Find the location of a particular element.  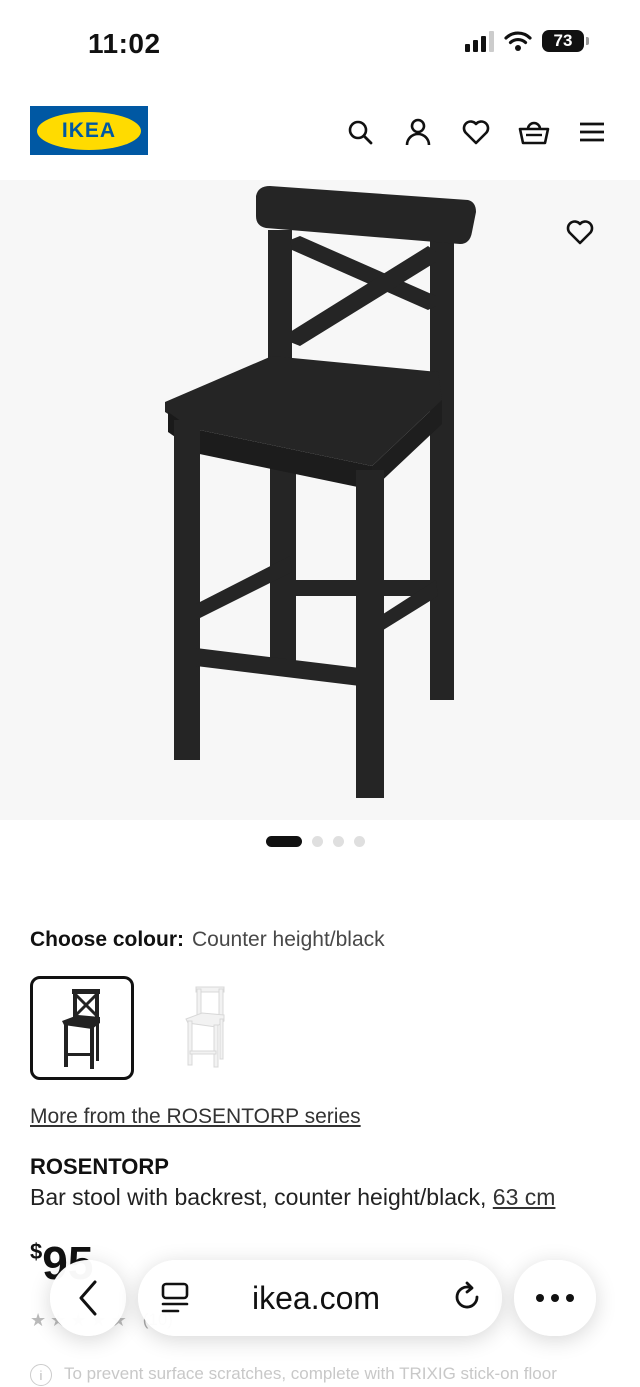

hamburger-menu-icon is located at coordinates (592, 132).